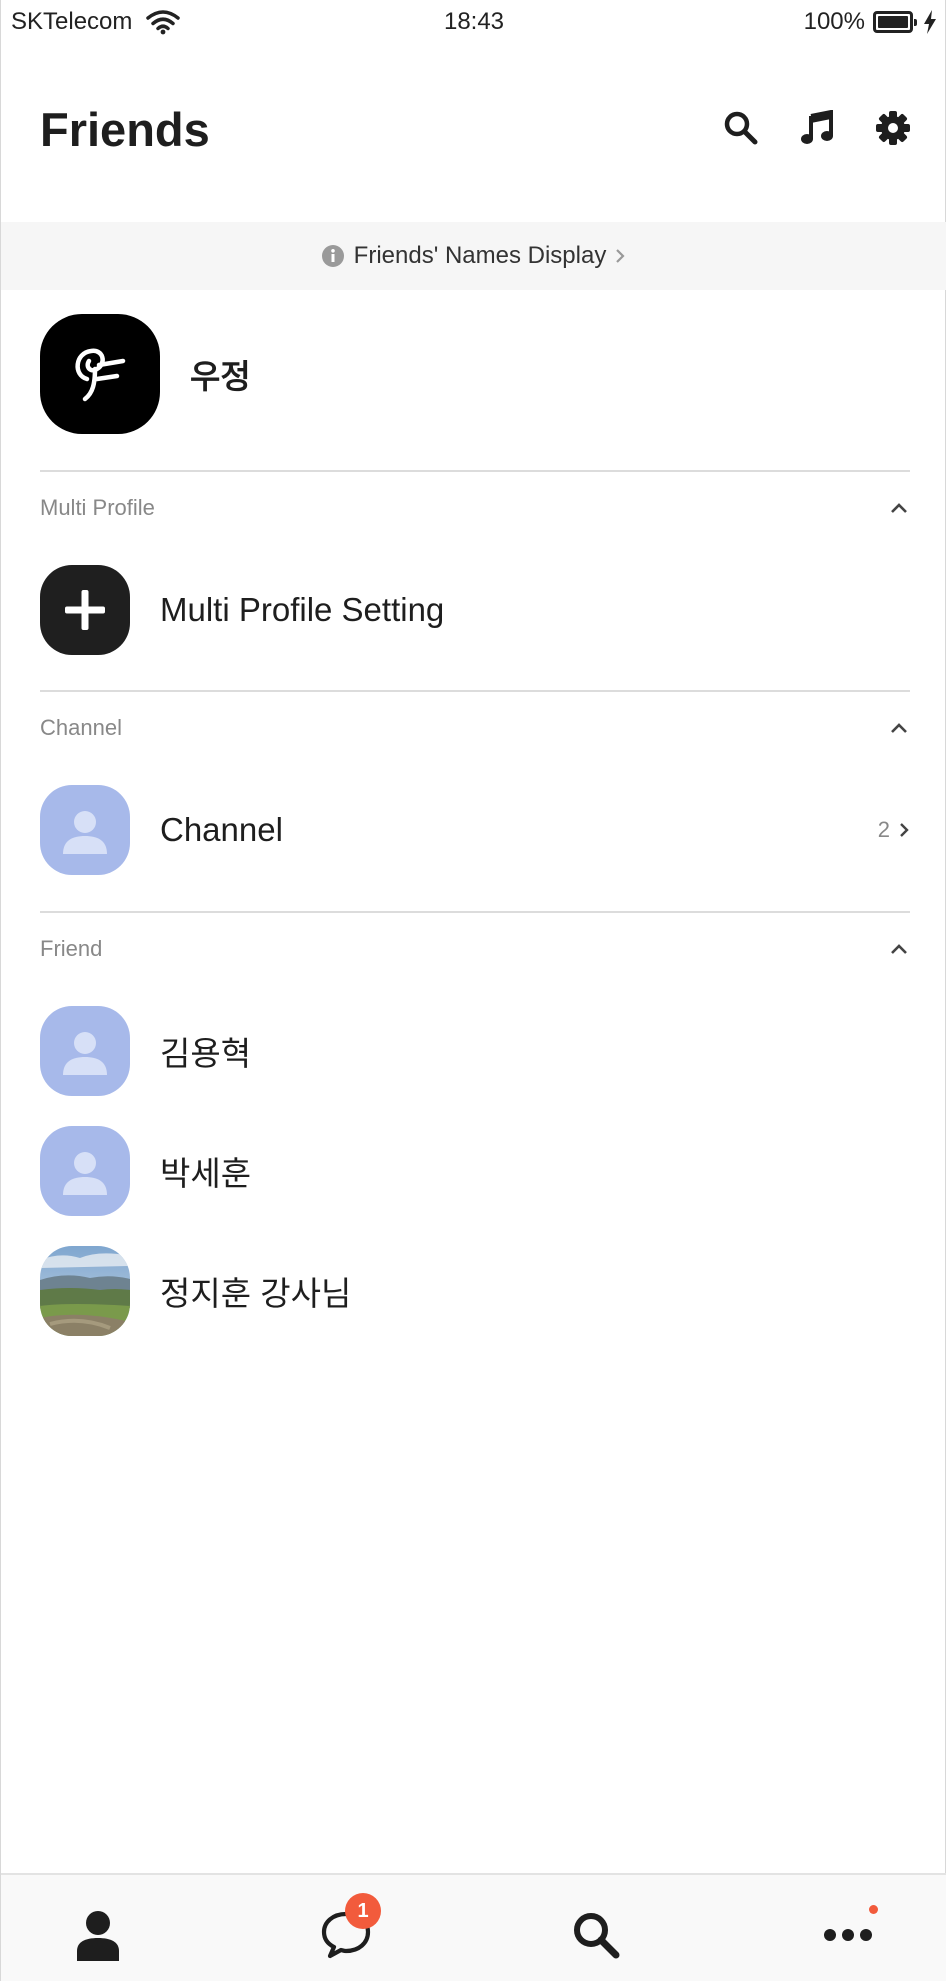  I want to click on search-tab, so click(596, 1935).